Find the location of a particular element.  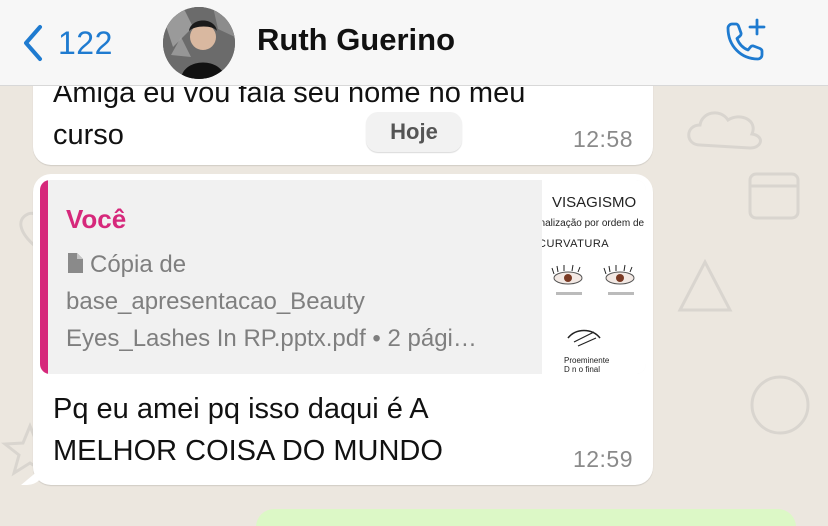

message-bubble-outgoing is located at coordinates (526, 517).